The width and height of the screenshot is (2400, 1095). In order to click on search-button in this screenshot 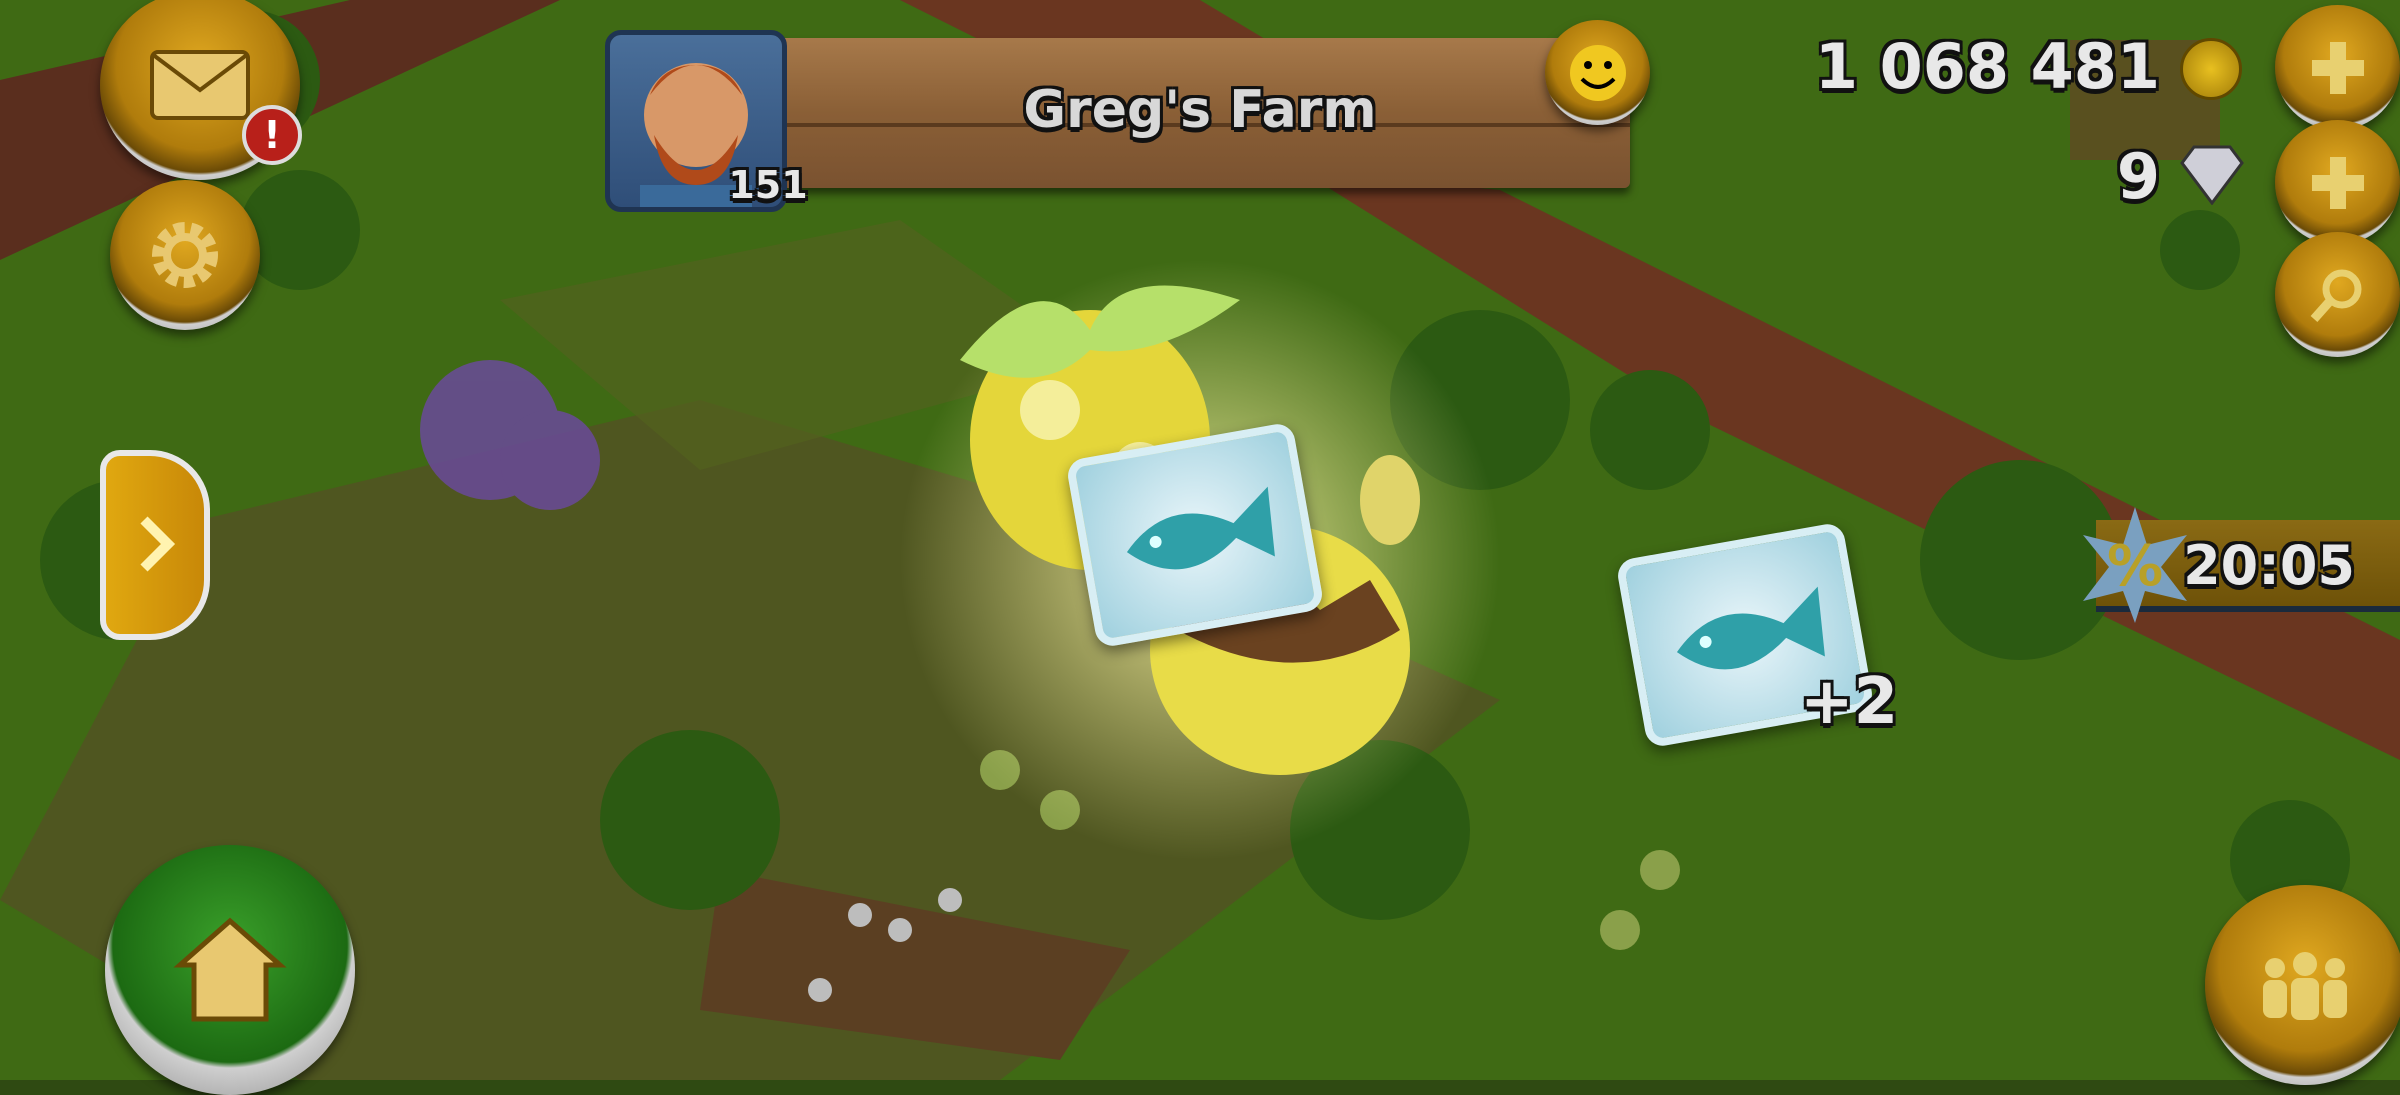, I will do `click(2337, 294)`.